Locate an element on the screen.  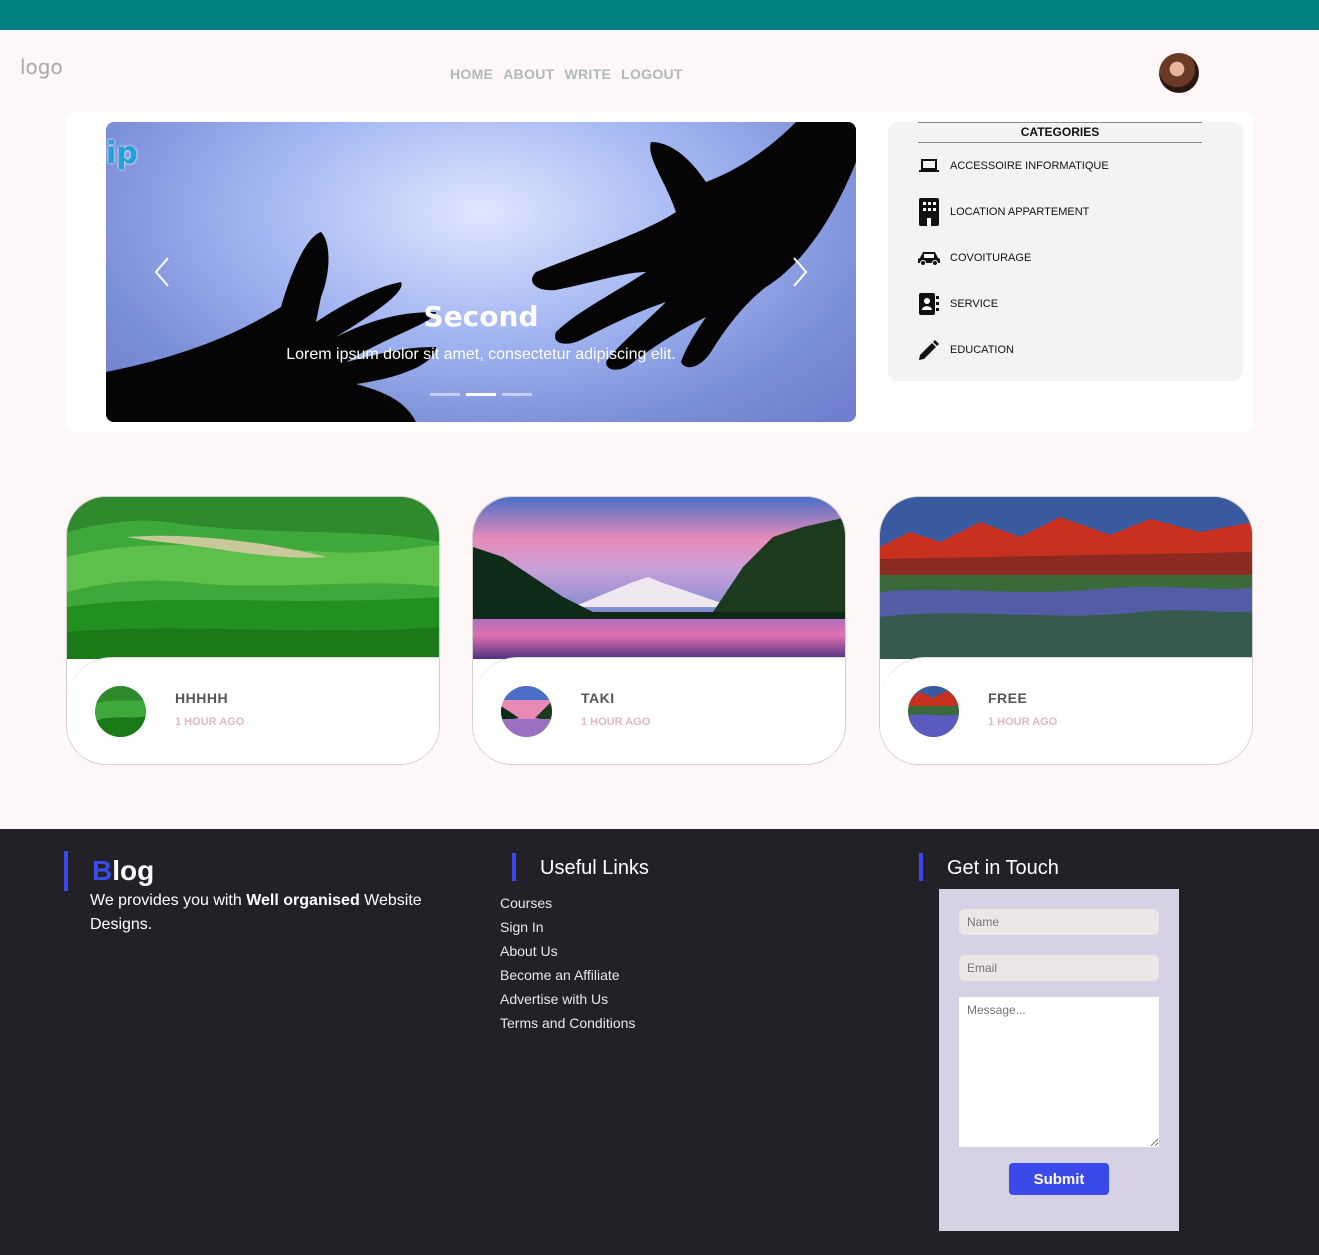
post-card-footer: TAKI 1 HOUR AGO is located at coordinates (659, 710).